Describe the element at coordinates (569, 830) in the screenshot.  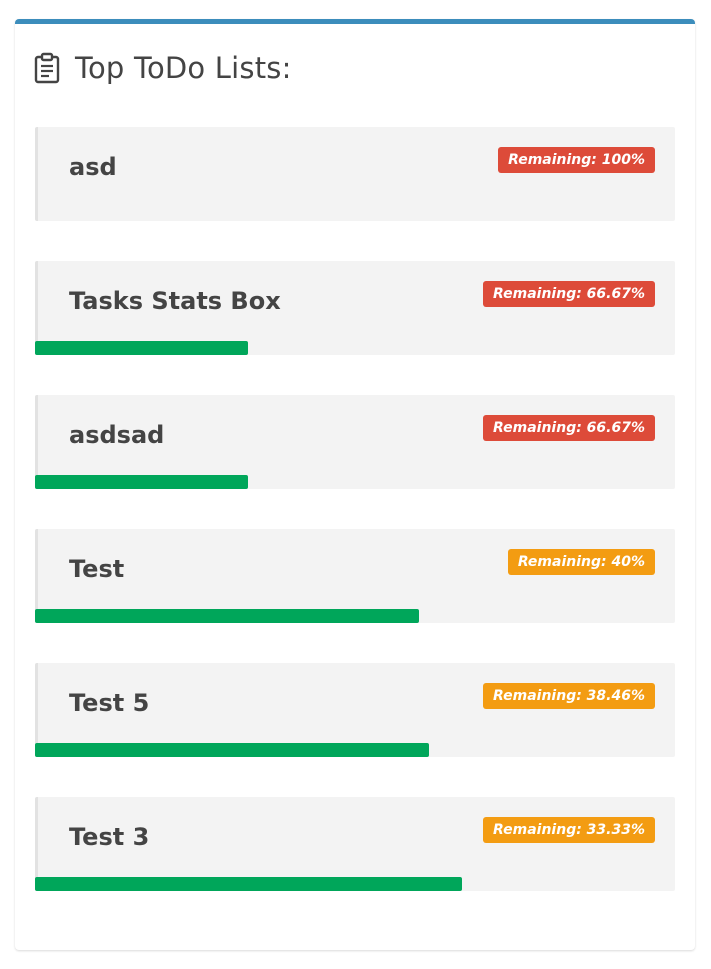
I see `remaining-badge: Remaining: 33.33%` at that location.